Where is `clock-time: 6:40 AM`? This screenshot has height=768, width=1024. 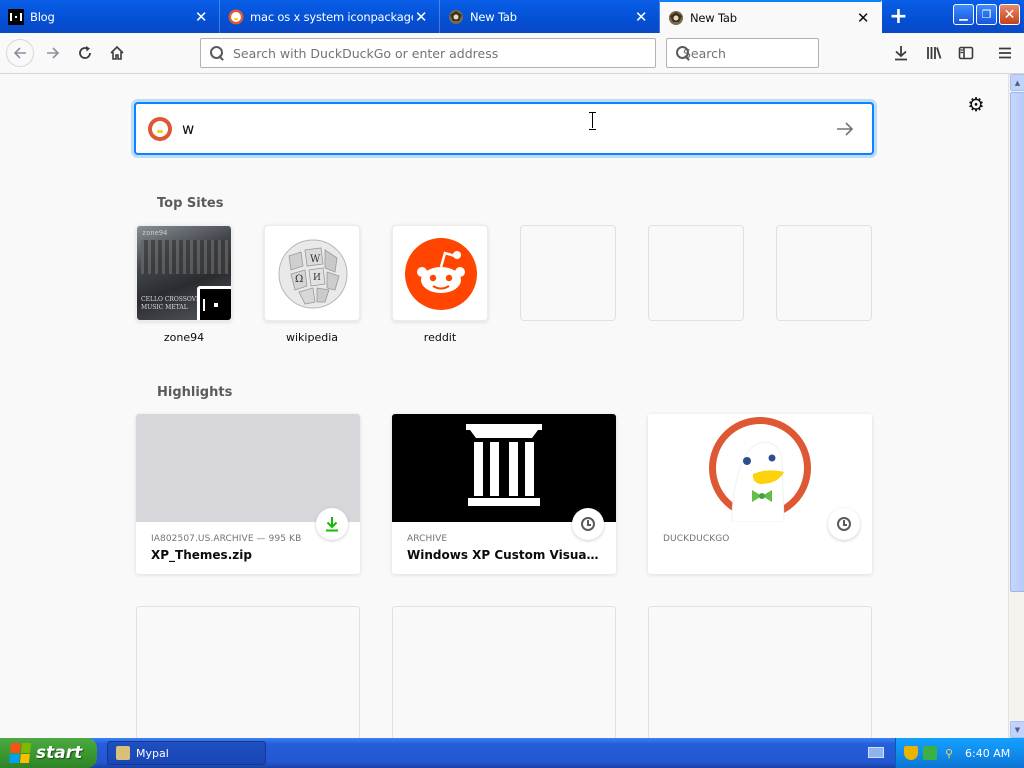
clock-time: 6:40 AM is located at coordinates (988, 753).